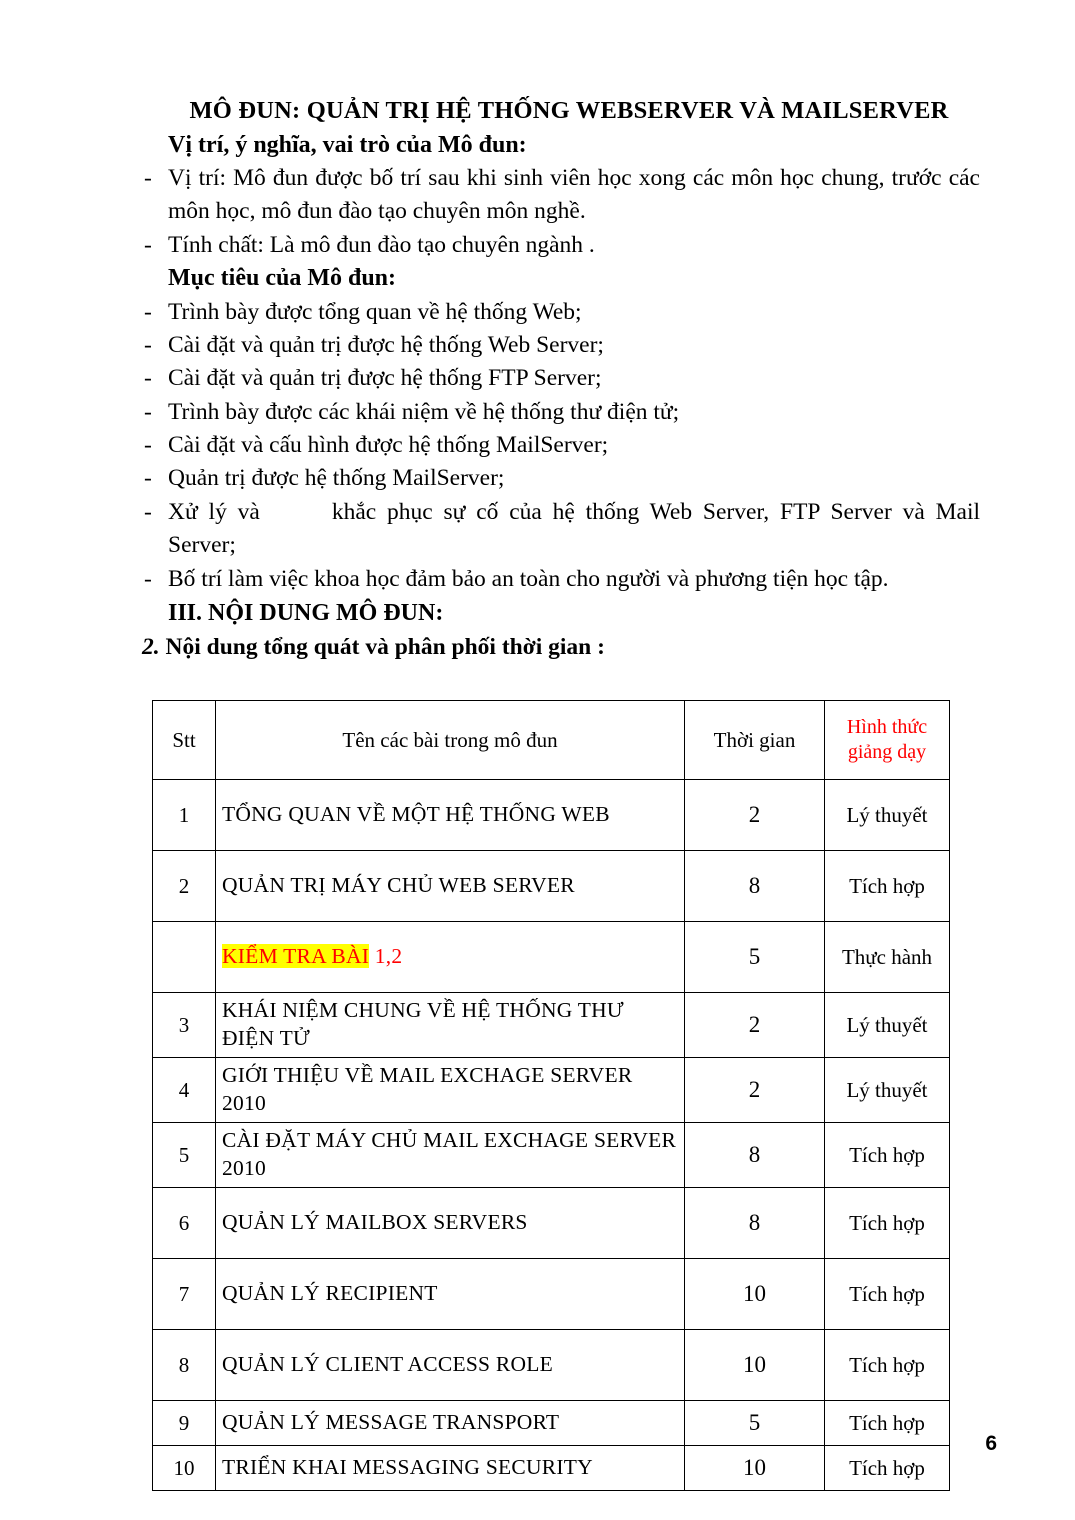  What do you see at coordinates (184, 740) in the screenshot?
I see `column-header-stt: Stt` at bounding box center [184, 740].